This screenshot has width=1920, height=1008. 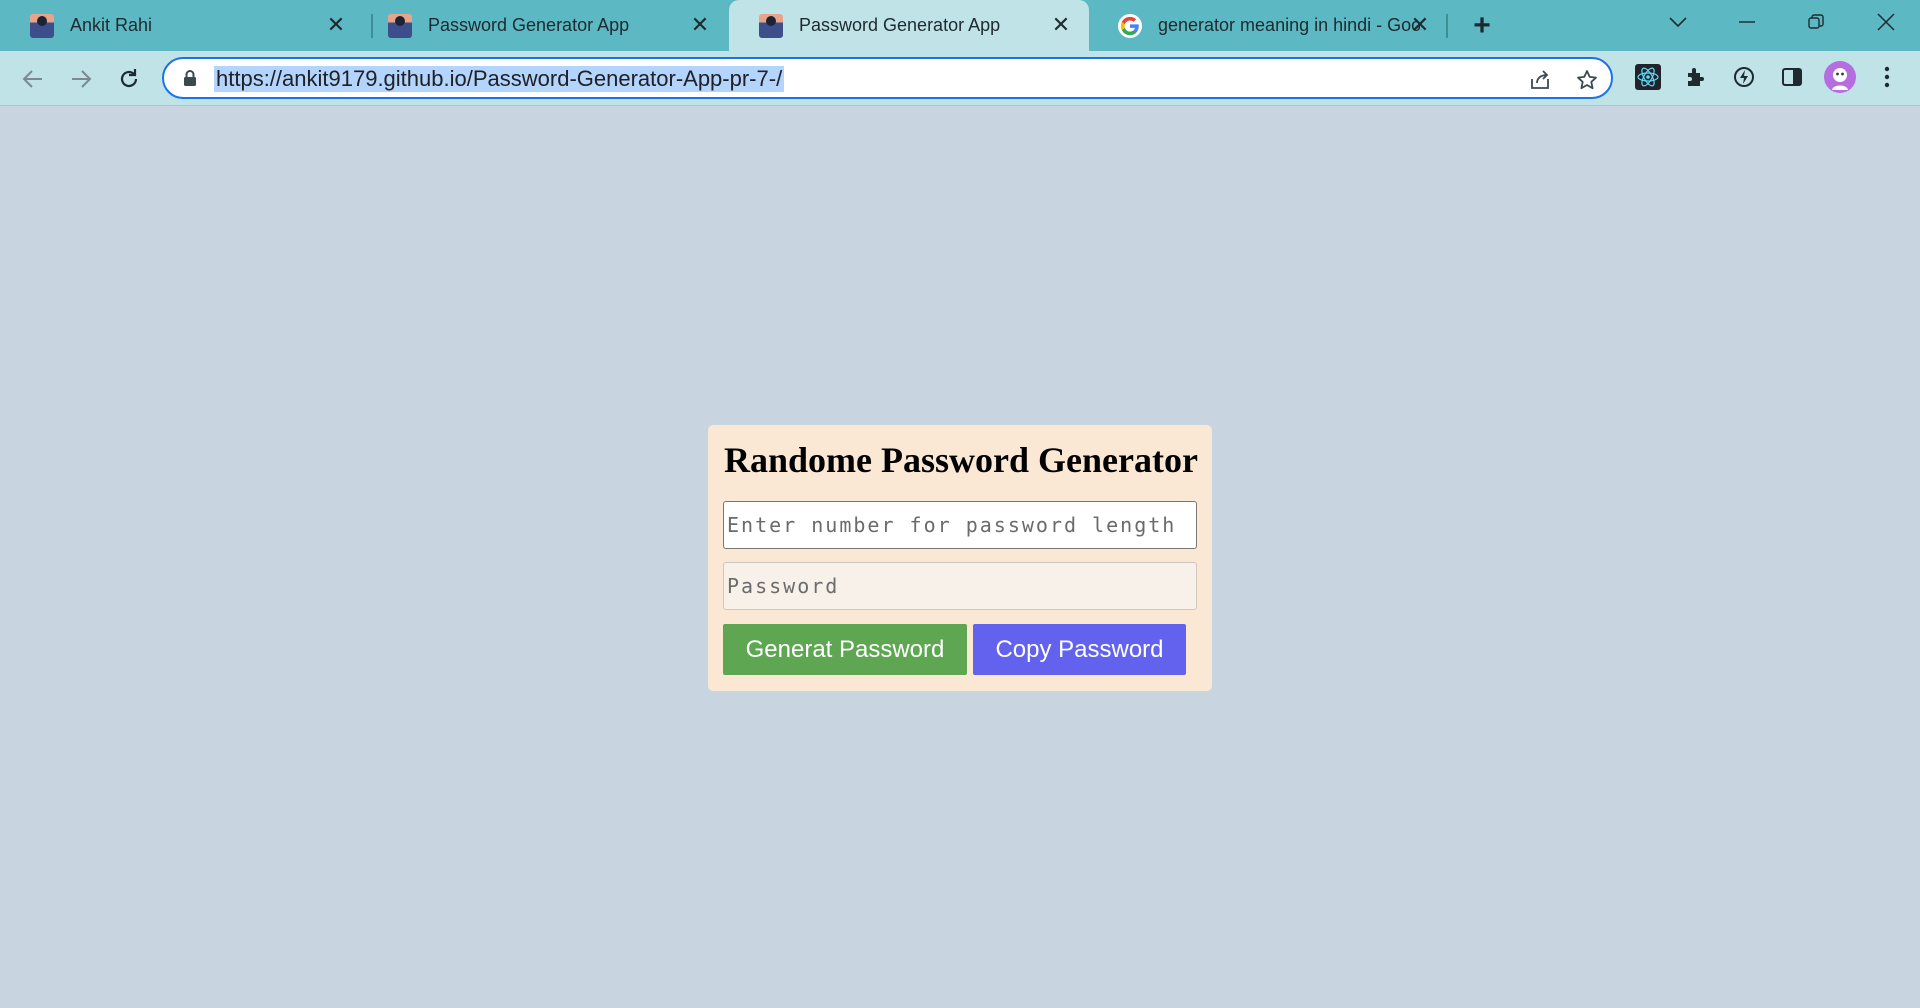 What do you see at coordinates (1792, 77) in the screenshot?
I see `side-panel-icon` at bounding box center [1792, 77].